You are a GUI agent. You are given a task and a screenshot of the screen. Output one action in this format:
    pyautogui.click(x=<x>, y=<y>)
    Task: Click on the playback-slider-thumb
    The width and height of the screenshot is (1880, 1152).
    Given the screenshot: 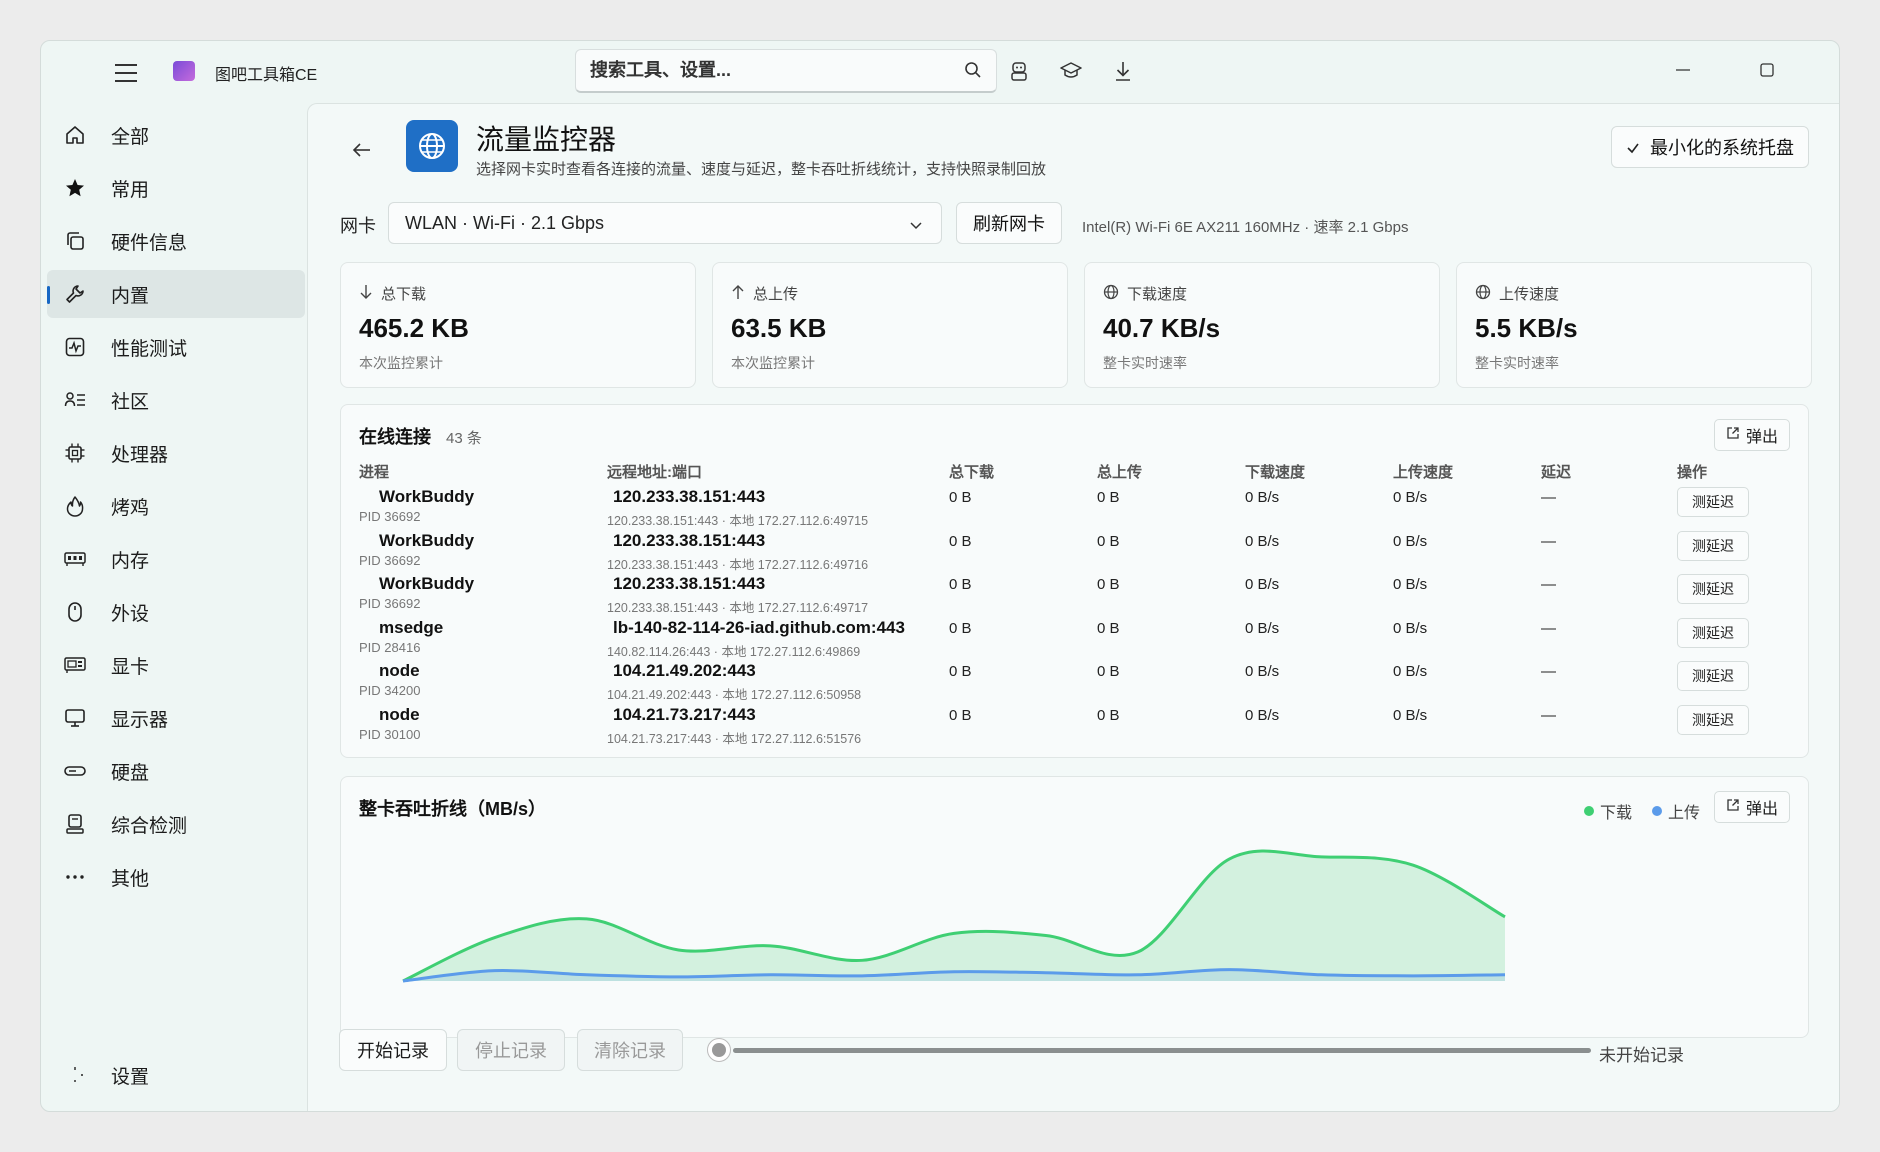 What is the action you would take?
    pyautogui.click(x=719, y=1050)
    